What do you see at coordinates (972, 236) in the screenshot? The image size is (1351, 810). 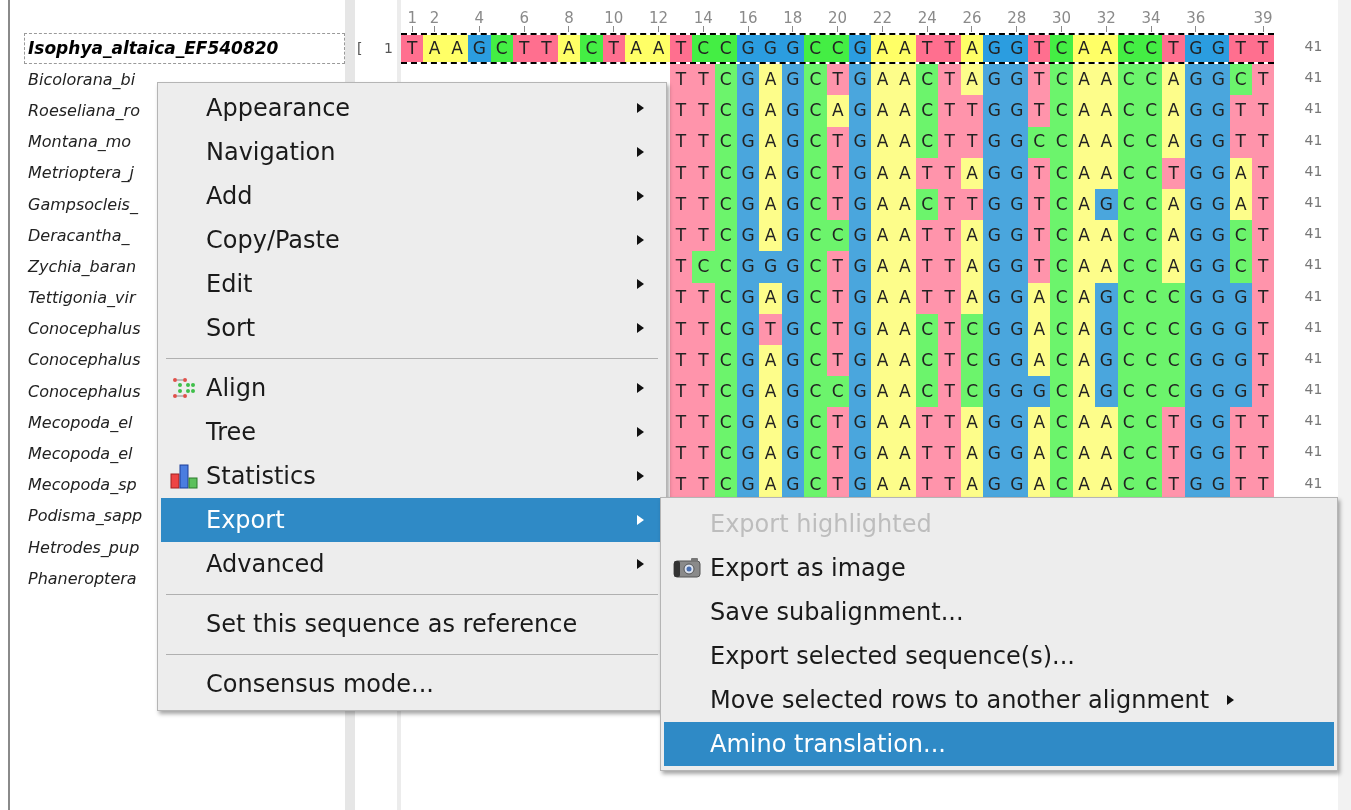 I see `sequence-bases: T T C G A G C C G A A T T A G G T C A A C C A G G C T` at bounding box center [972, 236].